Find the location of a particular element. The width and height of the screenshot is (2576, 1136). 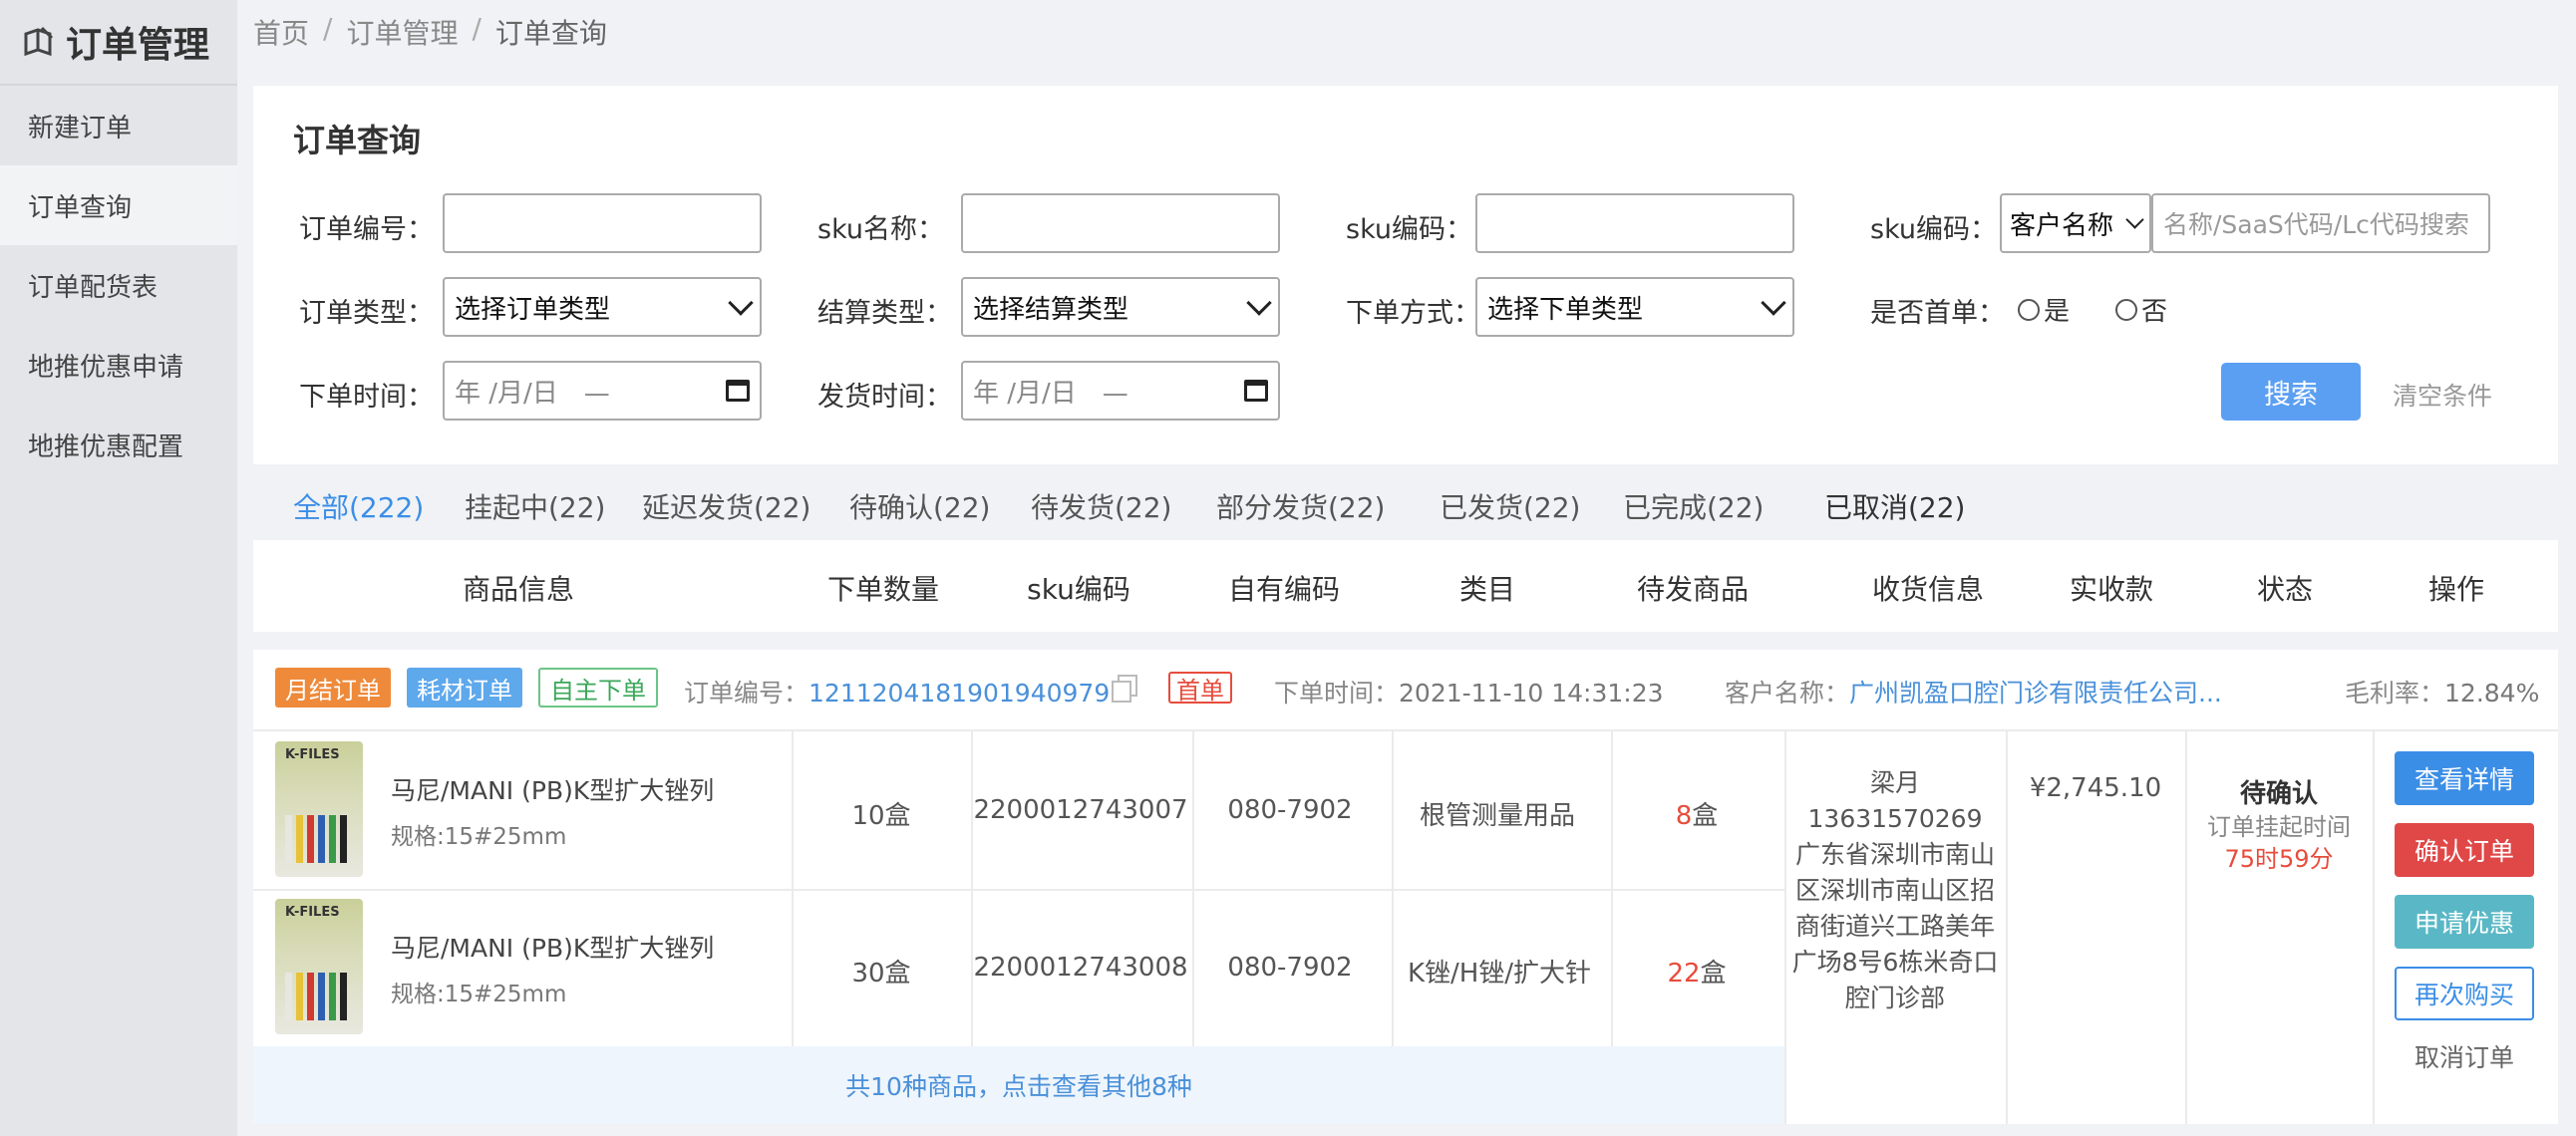

sku-name-input is located at coordinates (1120, 223).